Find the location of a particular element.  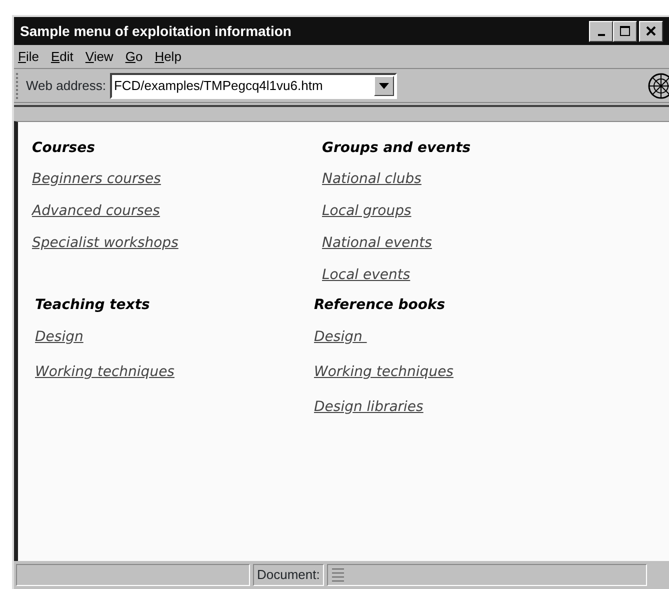

document-label: Document: is located at coordinates (288, 575).